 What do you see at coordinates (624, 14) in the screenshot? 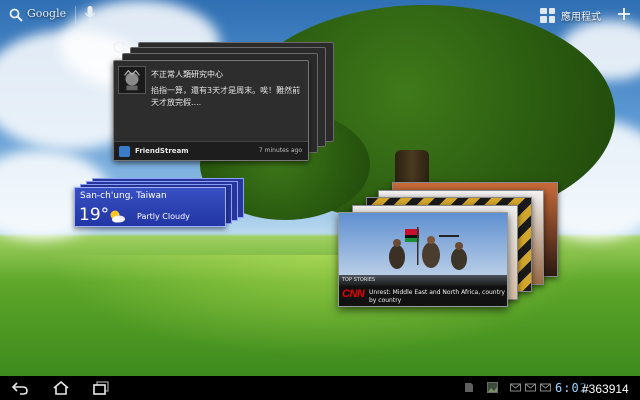
I see `add-icon` at bounding box center [624, 14].